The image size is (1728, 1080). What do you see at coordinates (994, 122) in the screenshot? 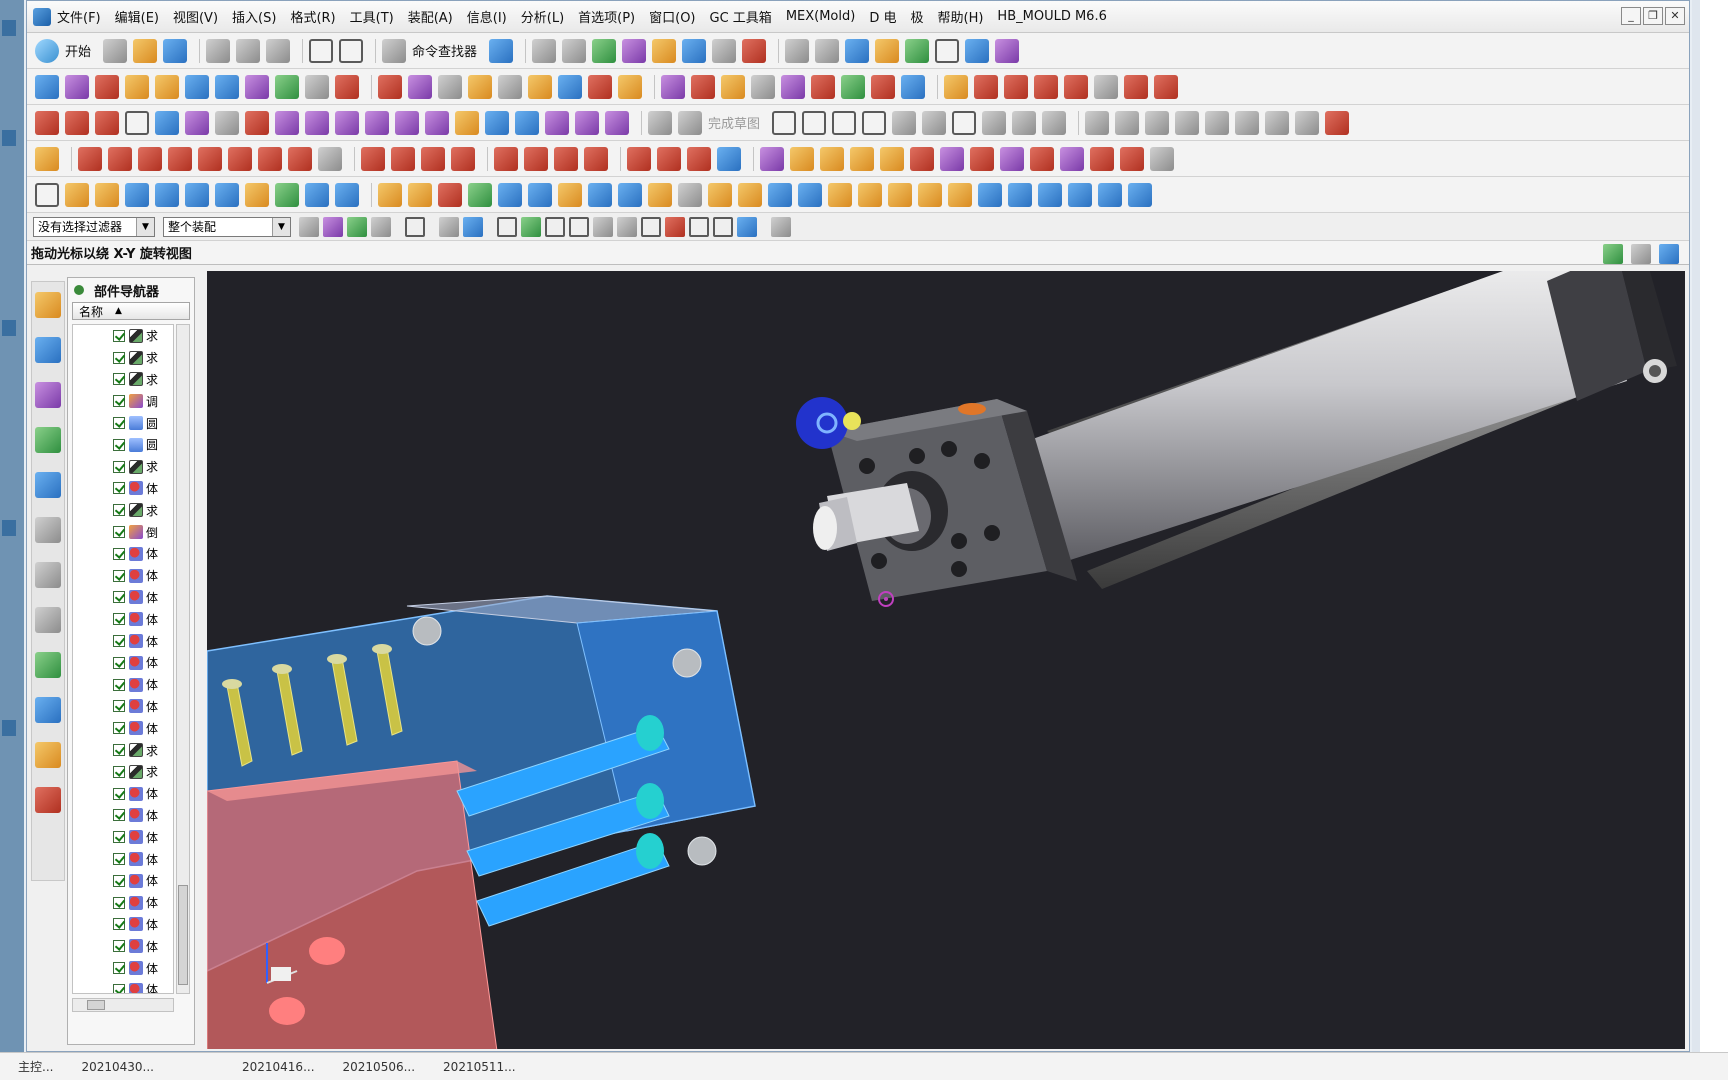
I see `studio-spline-icon` at bounding box center [994, 122].